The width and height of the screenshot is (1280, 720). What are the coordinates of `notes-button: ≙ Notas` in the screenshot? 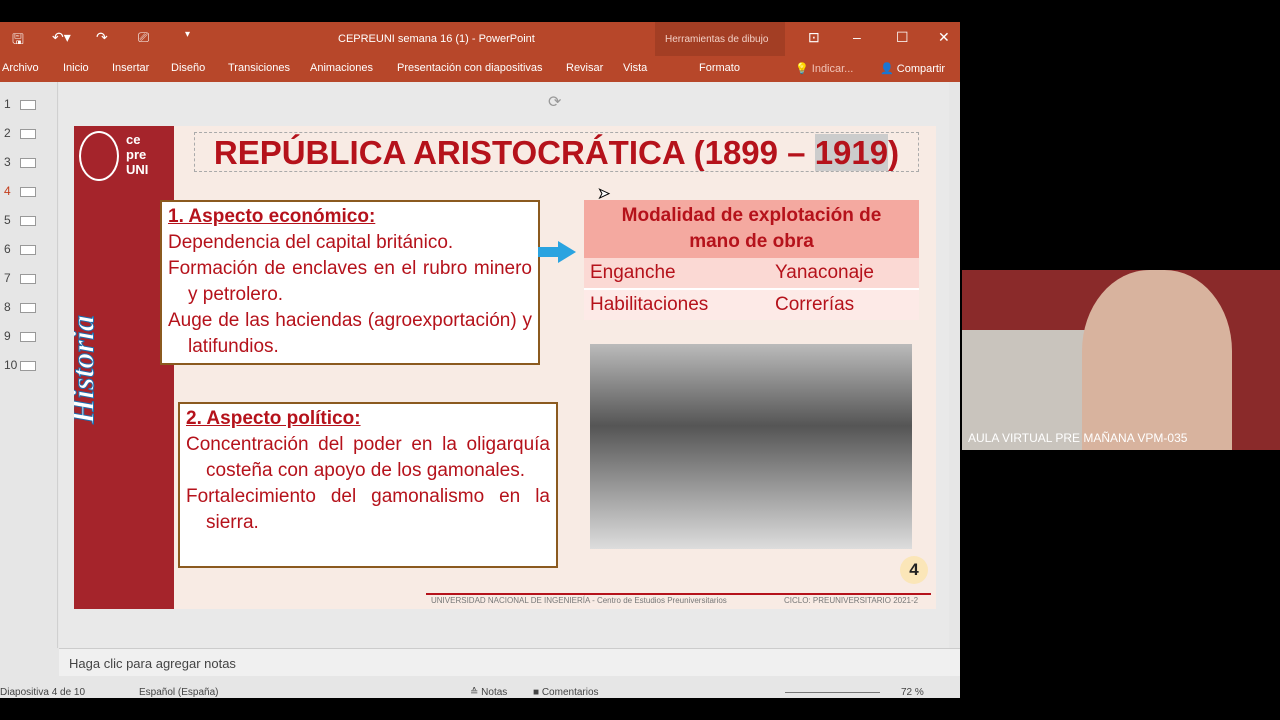 It's located at (488, 692).